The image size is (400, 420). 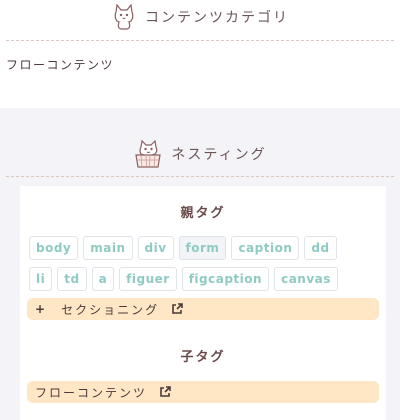 I want to click on tag-a: a, so click(x=103, y=279).